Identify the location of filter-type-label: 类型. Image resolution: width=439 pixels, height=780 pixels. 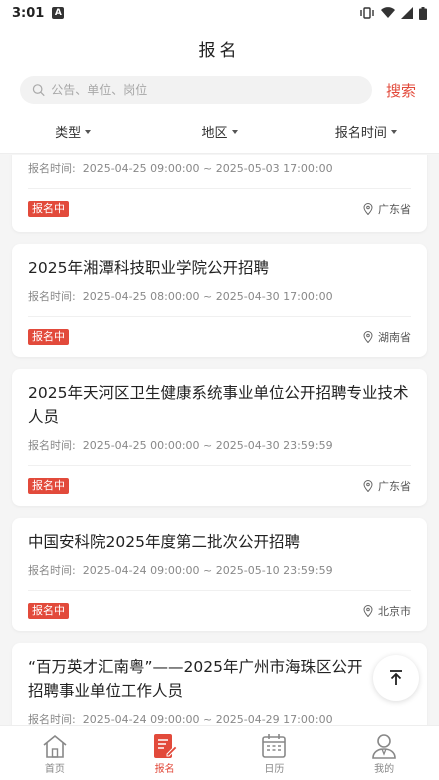
(68, 133).